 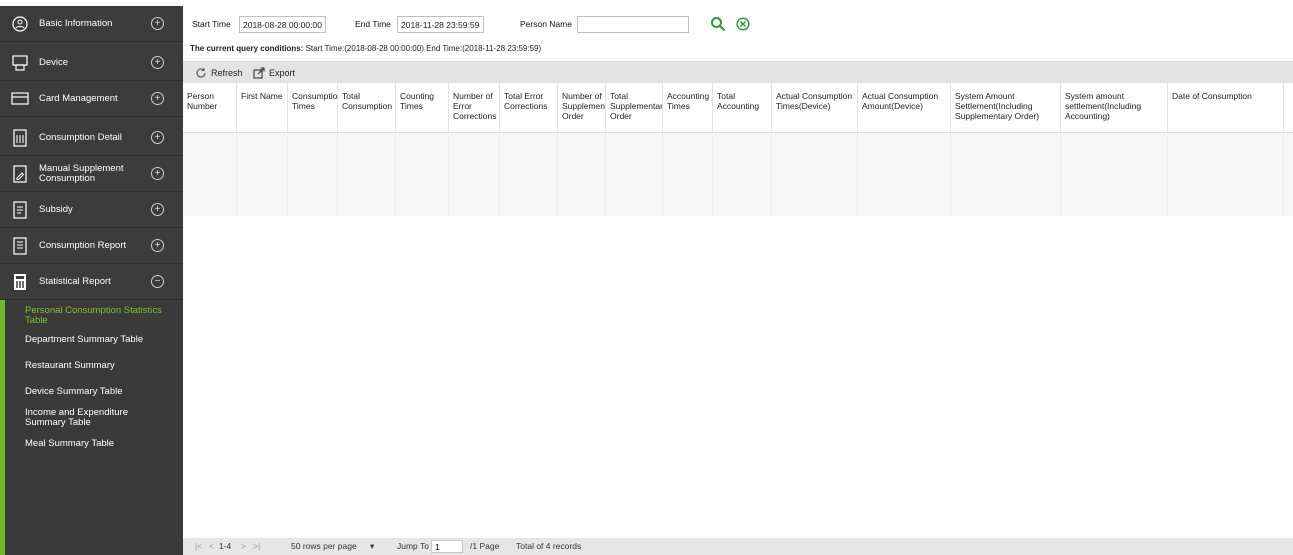 I want to click on detail-icon, so click(x=20, y=138).